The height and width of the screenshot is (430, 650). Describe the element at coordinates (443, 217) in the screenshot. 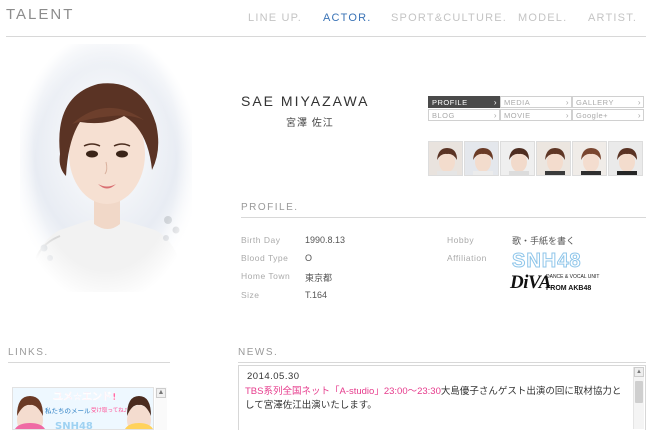

I see `profile-divider` at that location.